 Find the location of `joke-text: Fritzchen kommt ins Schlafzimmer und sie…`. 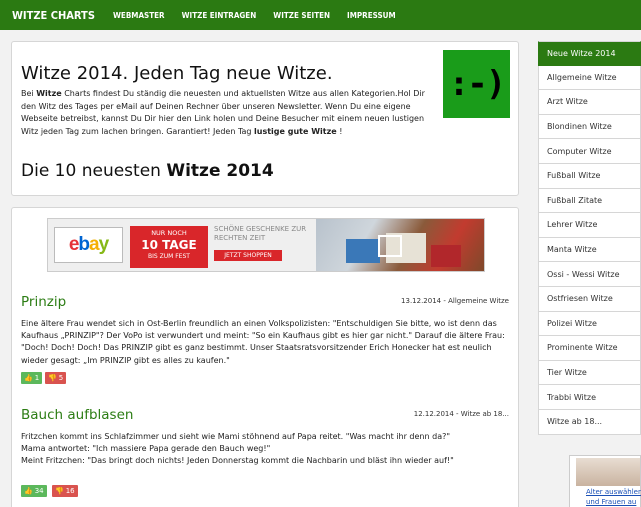

joke-text: Fritzchen kommt ins Schlafzimmer und sie… is located at coordinates (265, 449).